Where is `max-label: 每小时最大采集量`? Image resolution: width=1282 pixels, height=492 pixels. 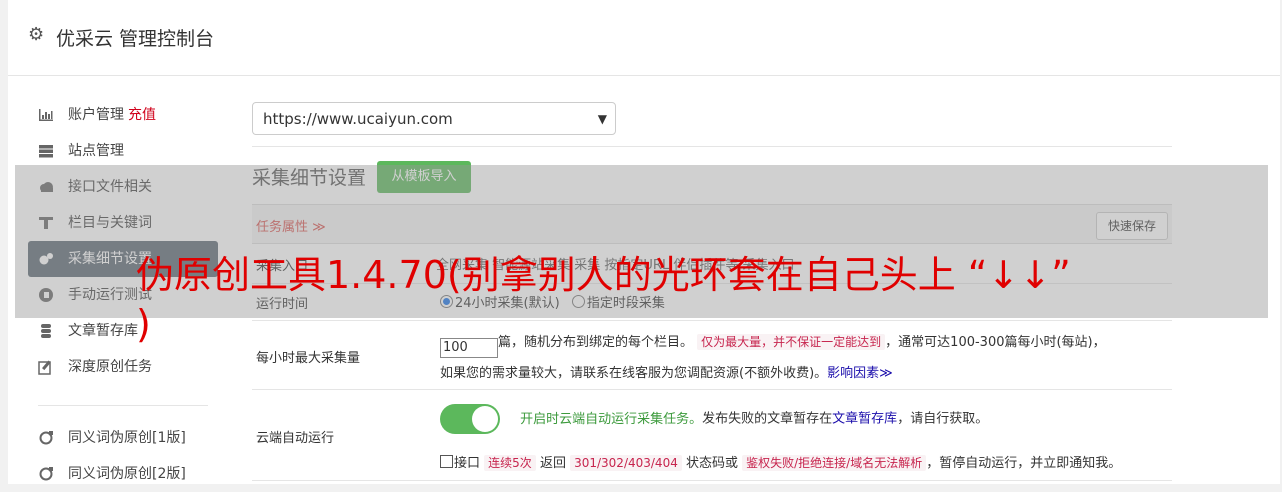 max-label: 每小时最大采集量 is located at coordinates (308, 358).